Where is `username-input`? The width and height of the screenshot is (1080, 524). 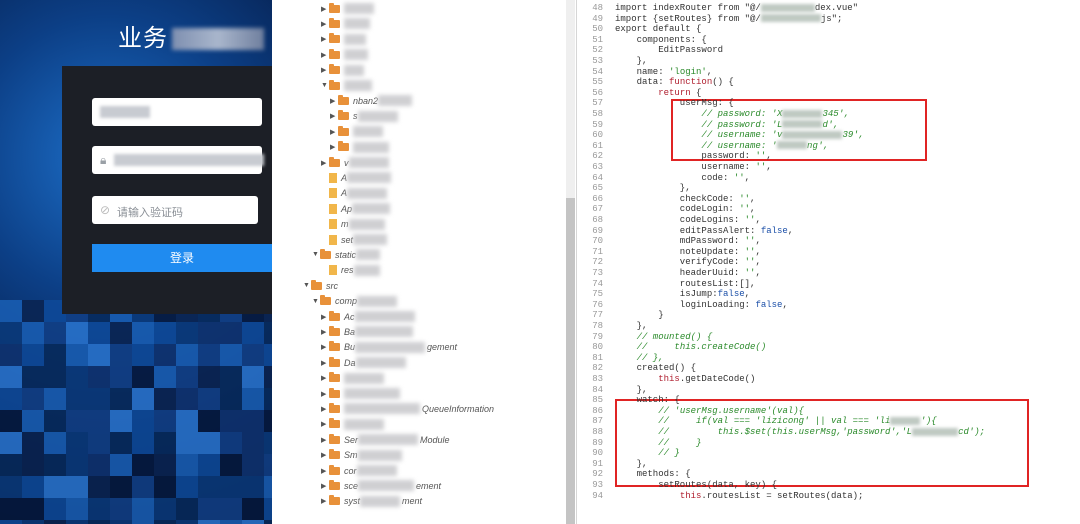
username-input is located at coordinates (177, 112).